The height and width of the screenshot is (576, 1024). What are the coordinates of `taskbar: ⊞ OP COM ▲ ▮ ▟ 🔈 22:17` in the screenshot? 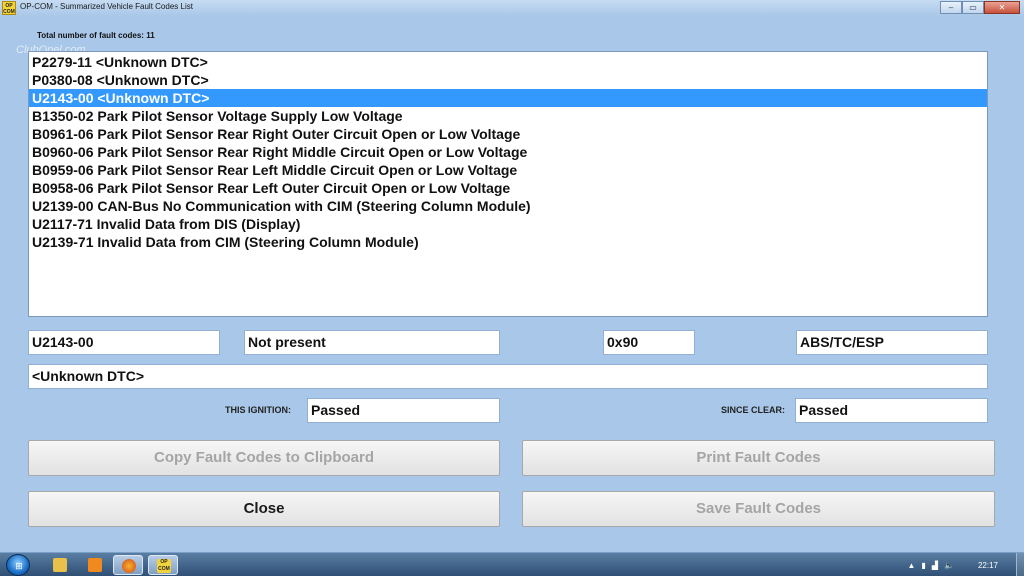 It's located at (512, 564).